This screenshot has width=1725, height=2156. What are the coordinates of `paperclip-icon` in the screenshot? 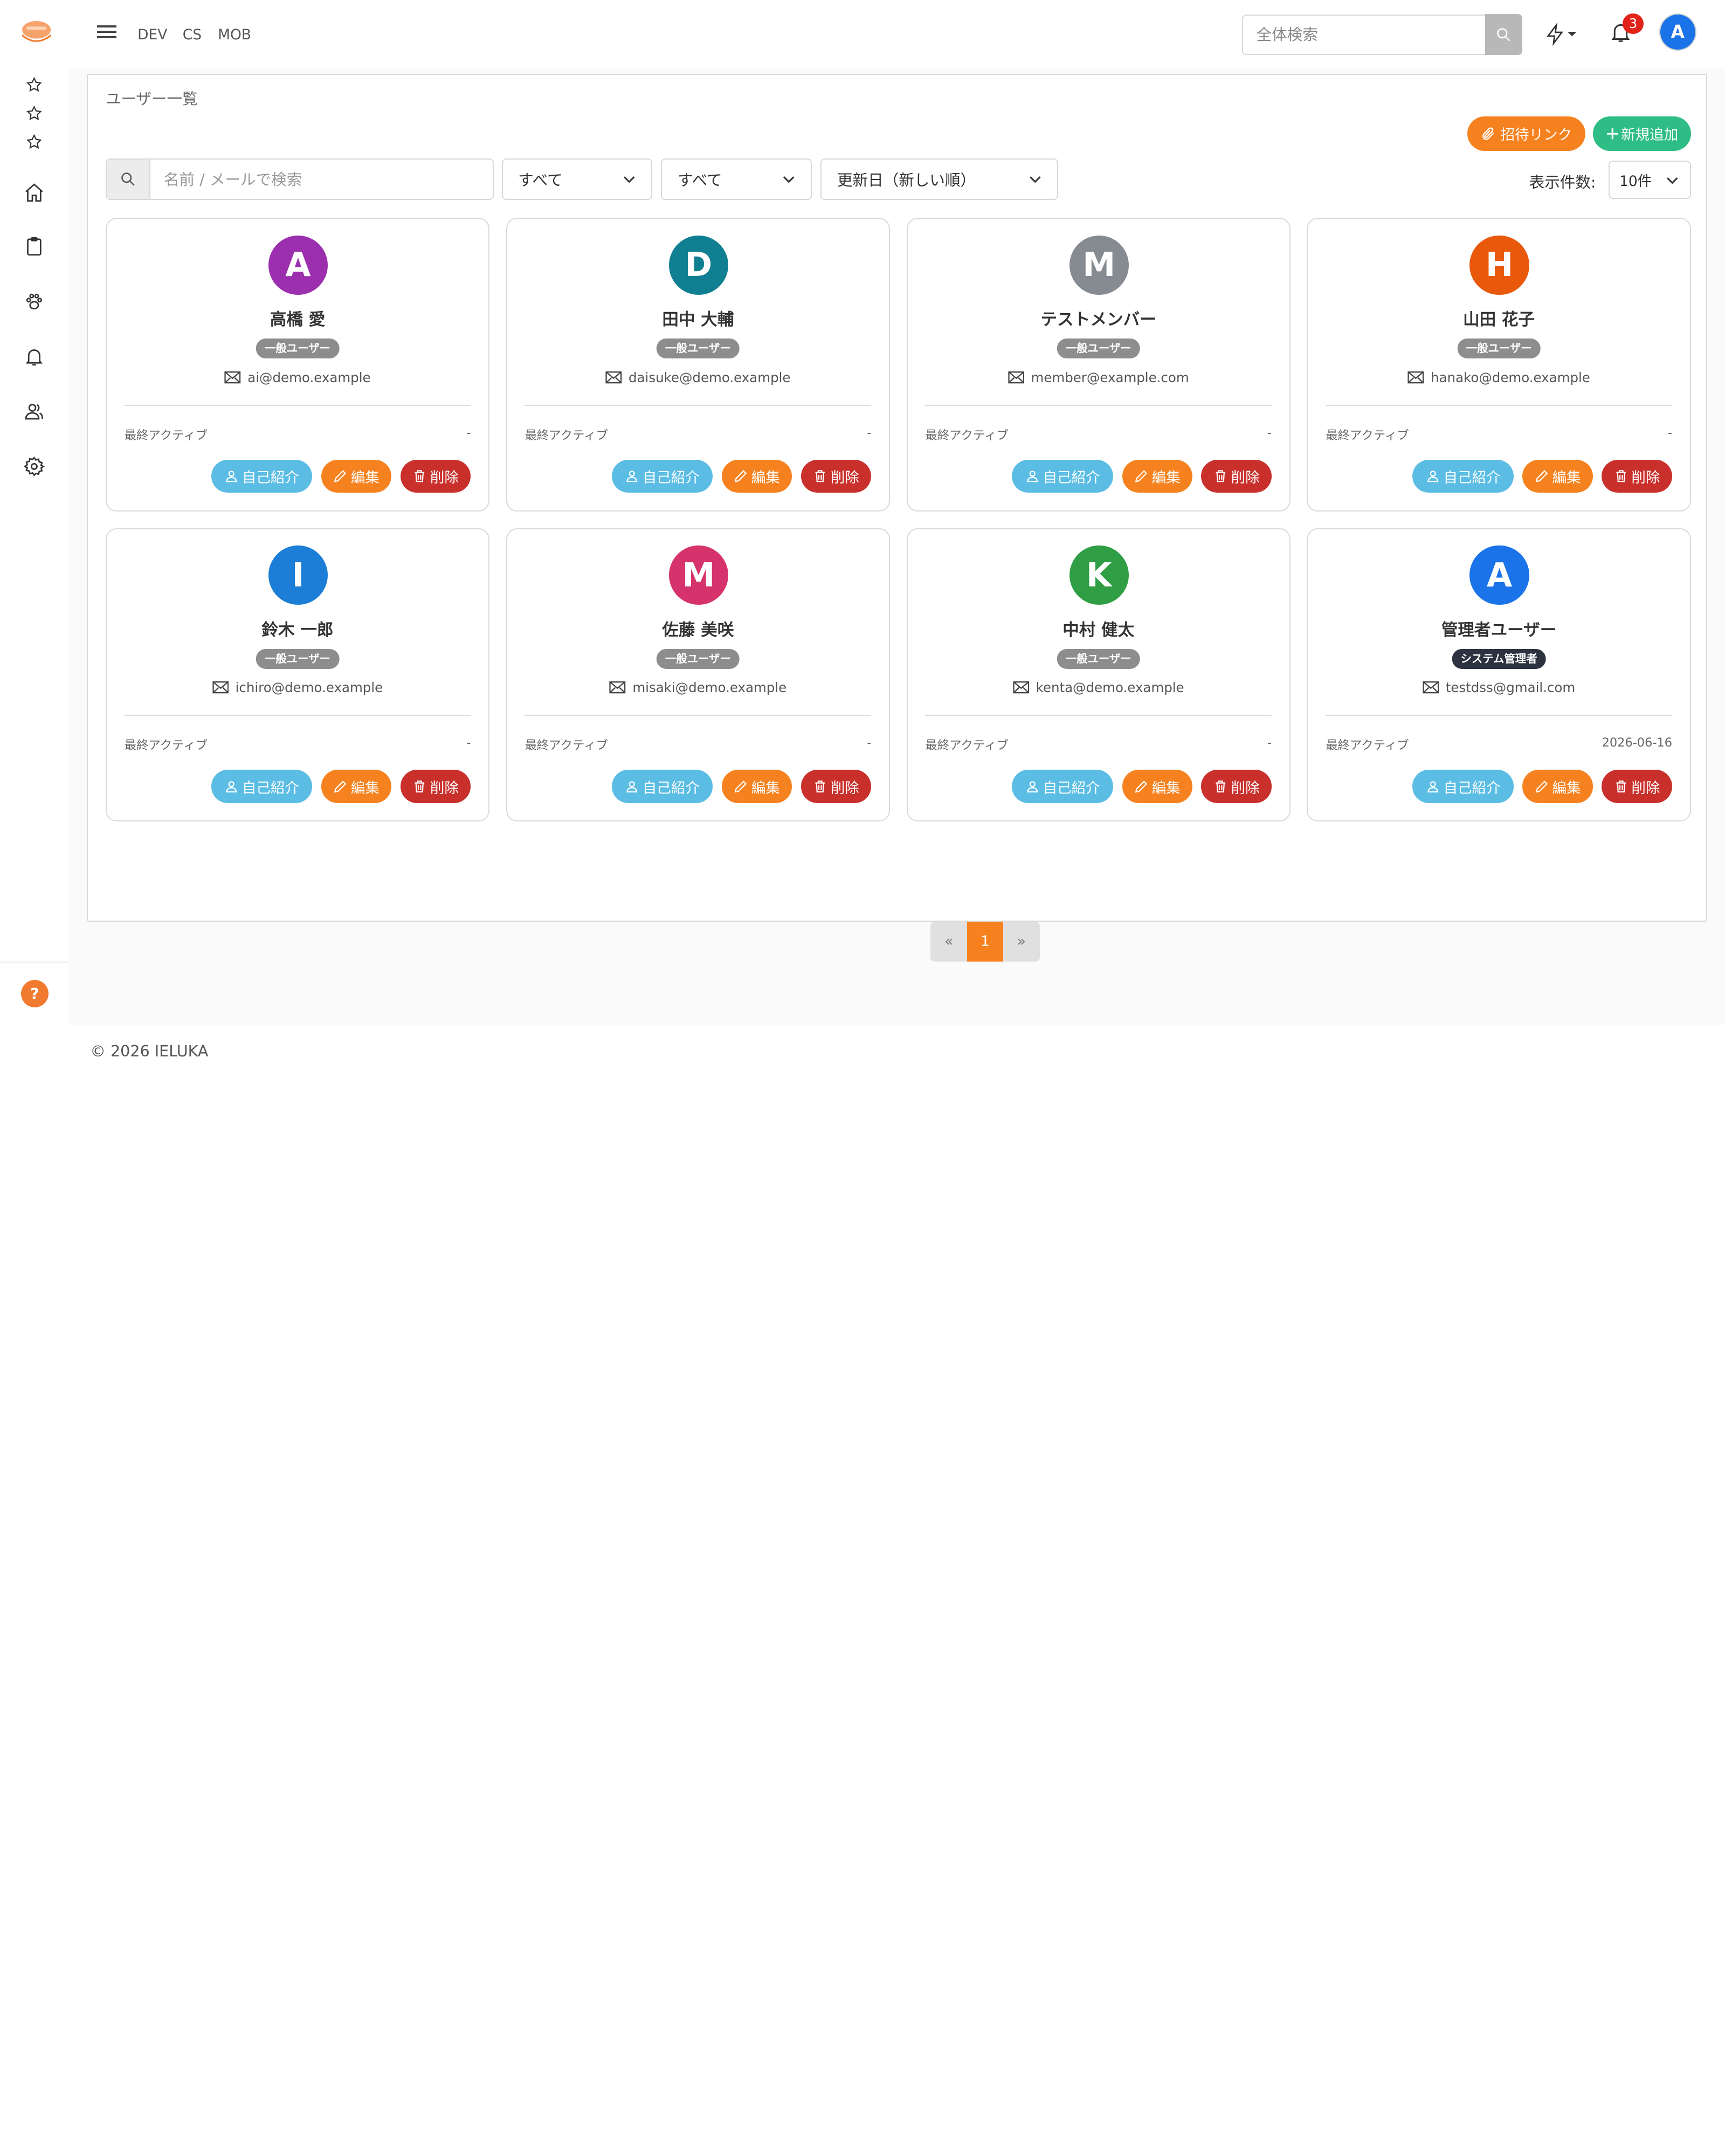 It's located at (1488, 133).